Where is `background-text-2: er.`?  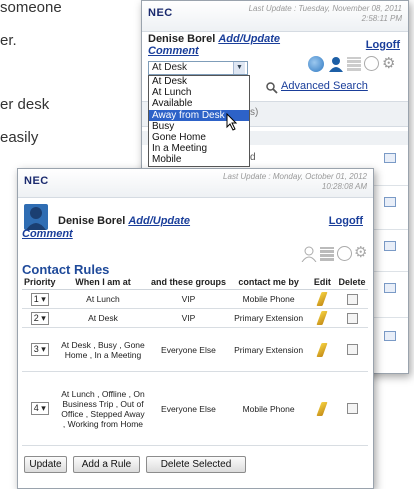
background-text-2: er. is located at coordinates (8, 40).